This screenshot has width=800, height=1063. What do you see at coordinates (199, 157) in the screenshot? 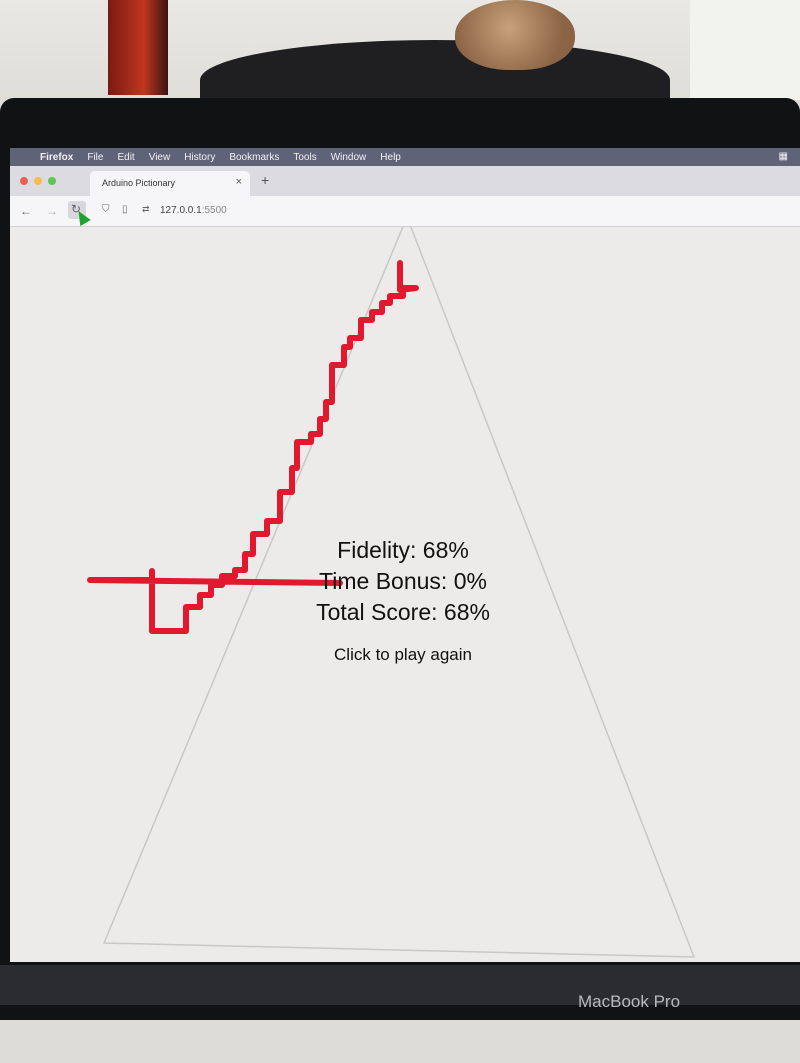
I see `menu-history: History` at bounding box center [199, 157].